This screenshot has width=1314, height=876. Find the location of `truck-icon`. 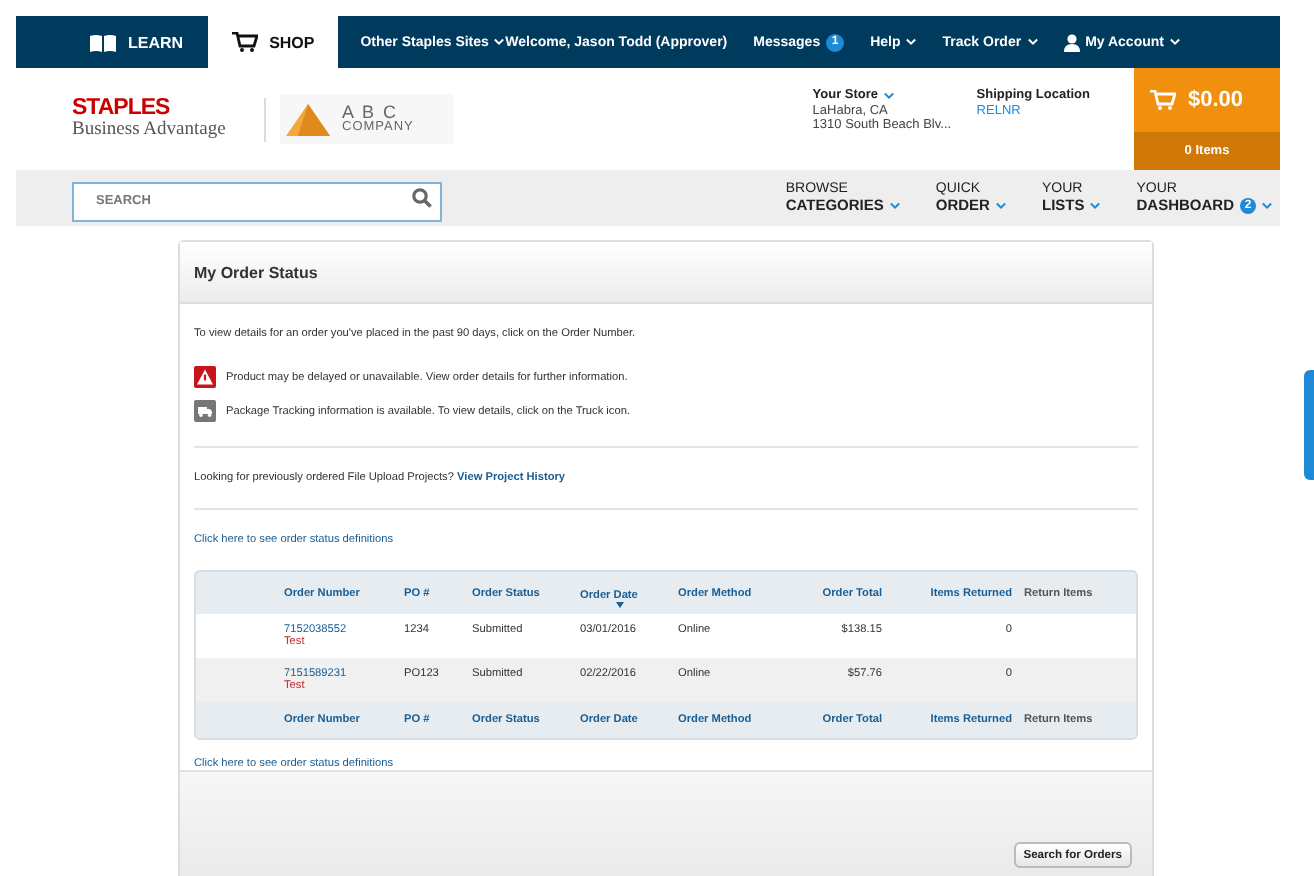

truck-icon is located at coordinates (205, 411).